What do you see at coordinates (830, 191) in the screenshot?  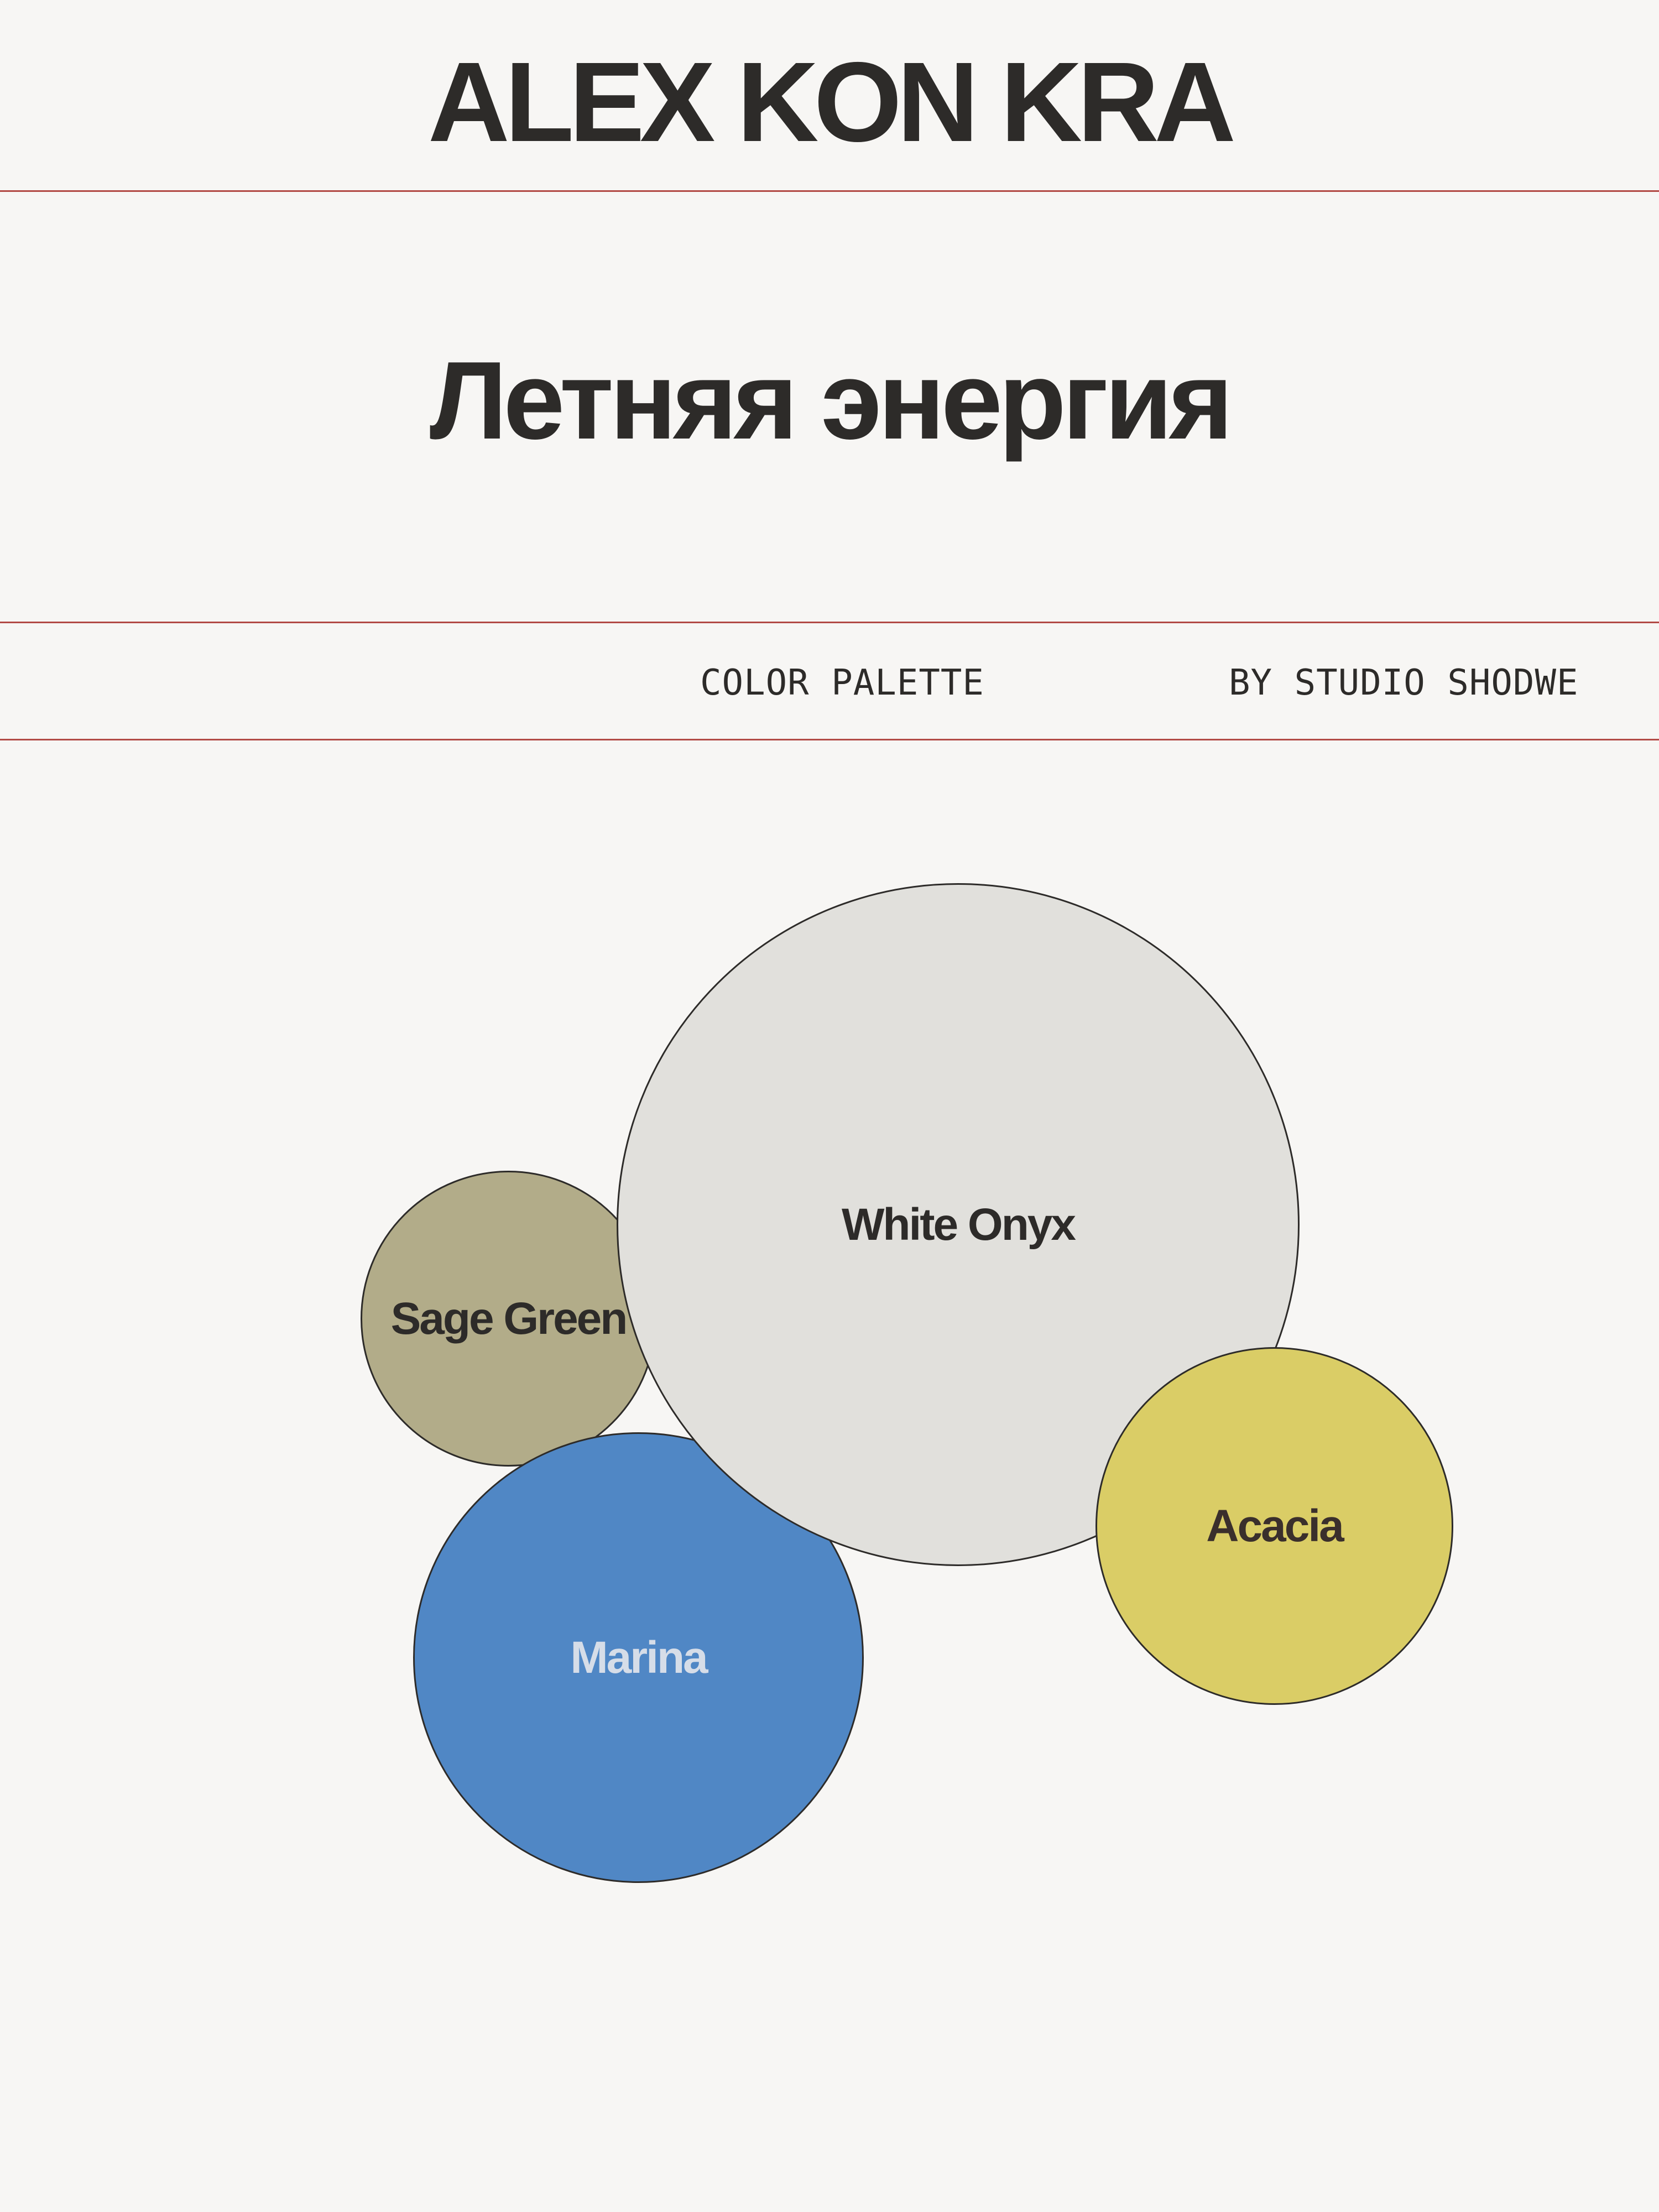 I see `top-divider` at bounding box center [830, 191].